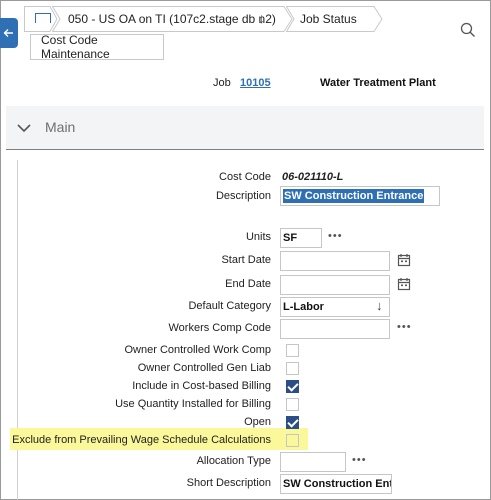 This screenshot has width=491, height=500. What do you see at coordinates (301, 238) in the screenshot?
I see `units-field: SF` at bounding box center [301, 238].